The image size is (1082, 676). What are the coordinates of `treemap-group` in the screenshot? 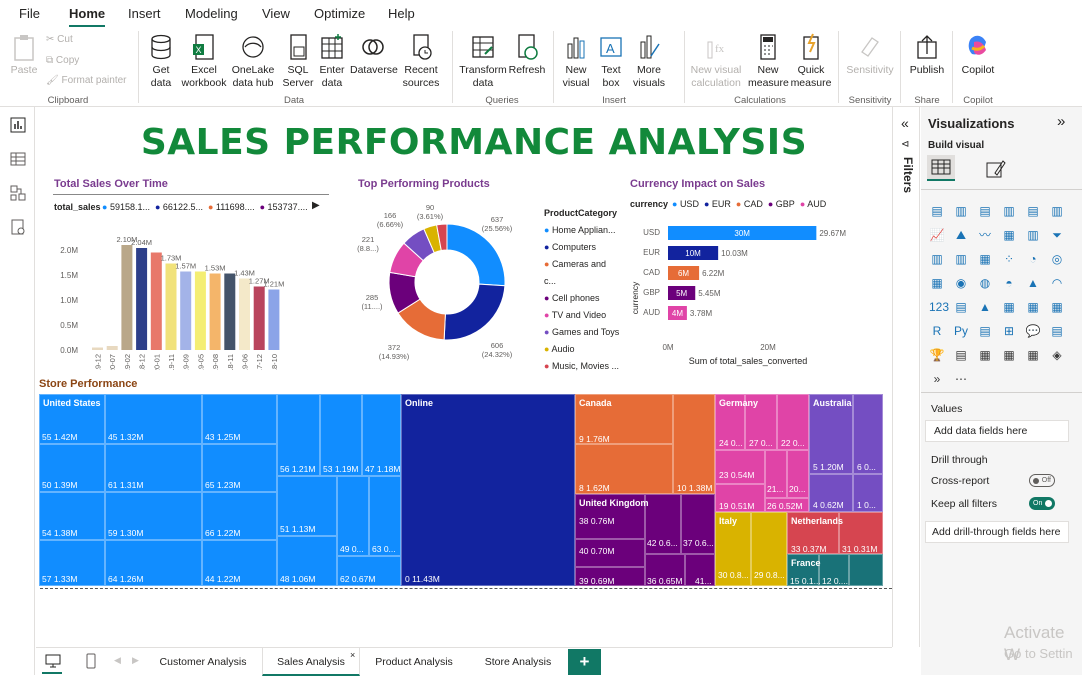 It's located at (488, 490).